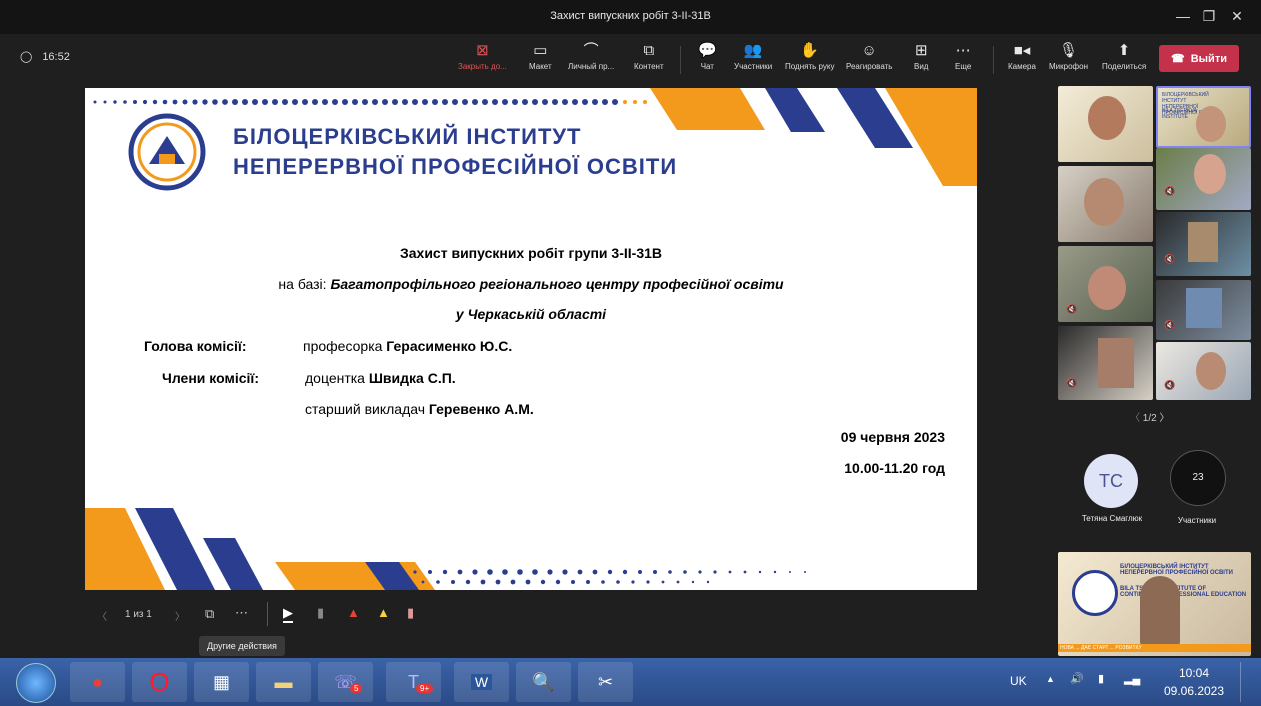 This screenshot has width=1261, height=706. Describe the element at coordinates (1164, 418) in the screenshot. I see `chevron-right-icon: 〉` at that location.